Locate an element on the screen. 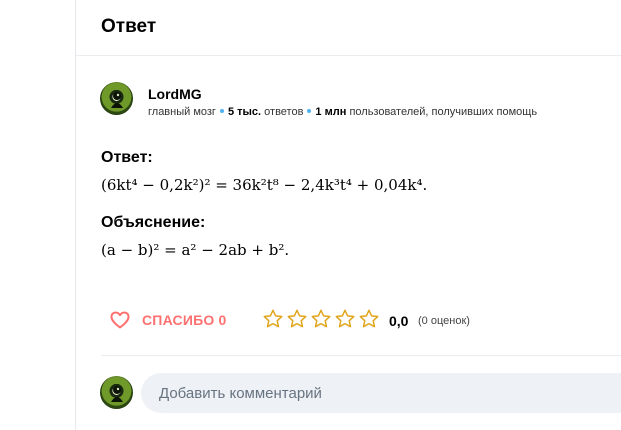  helped-label: пользователей, получивших помощь is located at coordinates (443, 112).